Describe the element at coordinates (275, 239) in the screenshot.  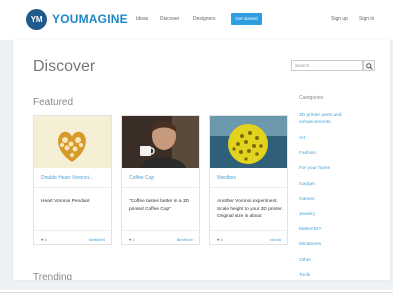
I see `card-author-link: robota` at that location.